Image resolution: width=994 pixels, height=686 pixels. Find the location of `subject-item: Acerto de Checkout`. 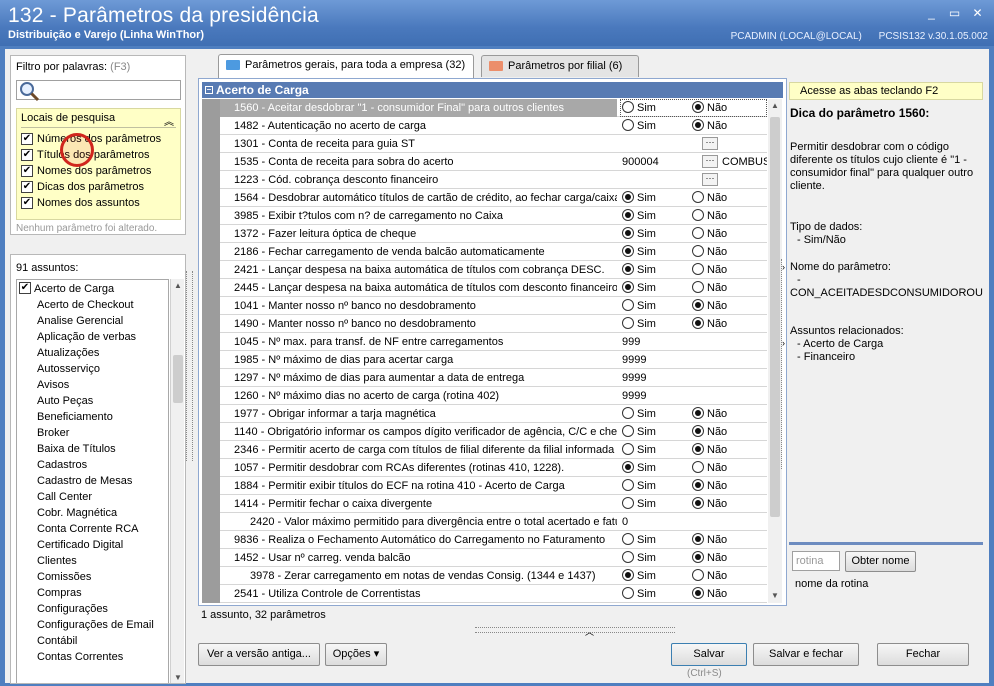

subject-item: Acerto de Checkout is located at coordinates (92, 305).